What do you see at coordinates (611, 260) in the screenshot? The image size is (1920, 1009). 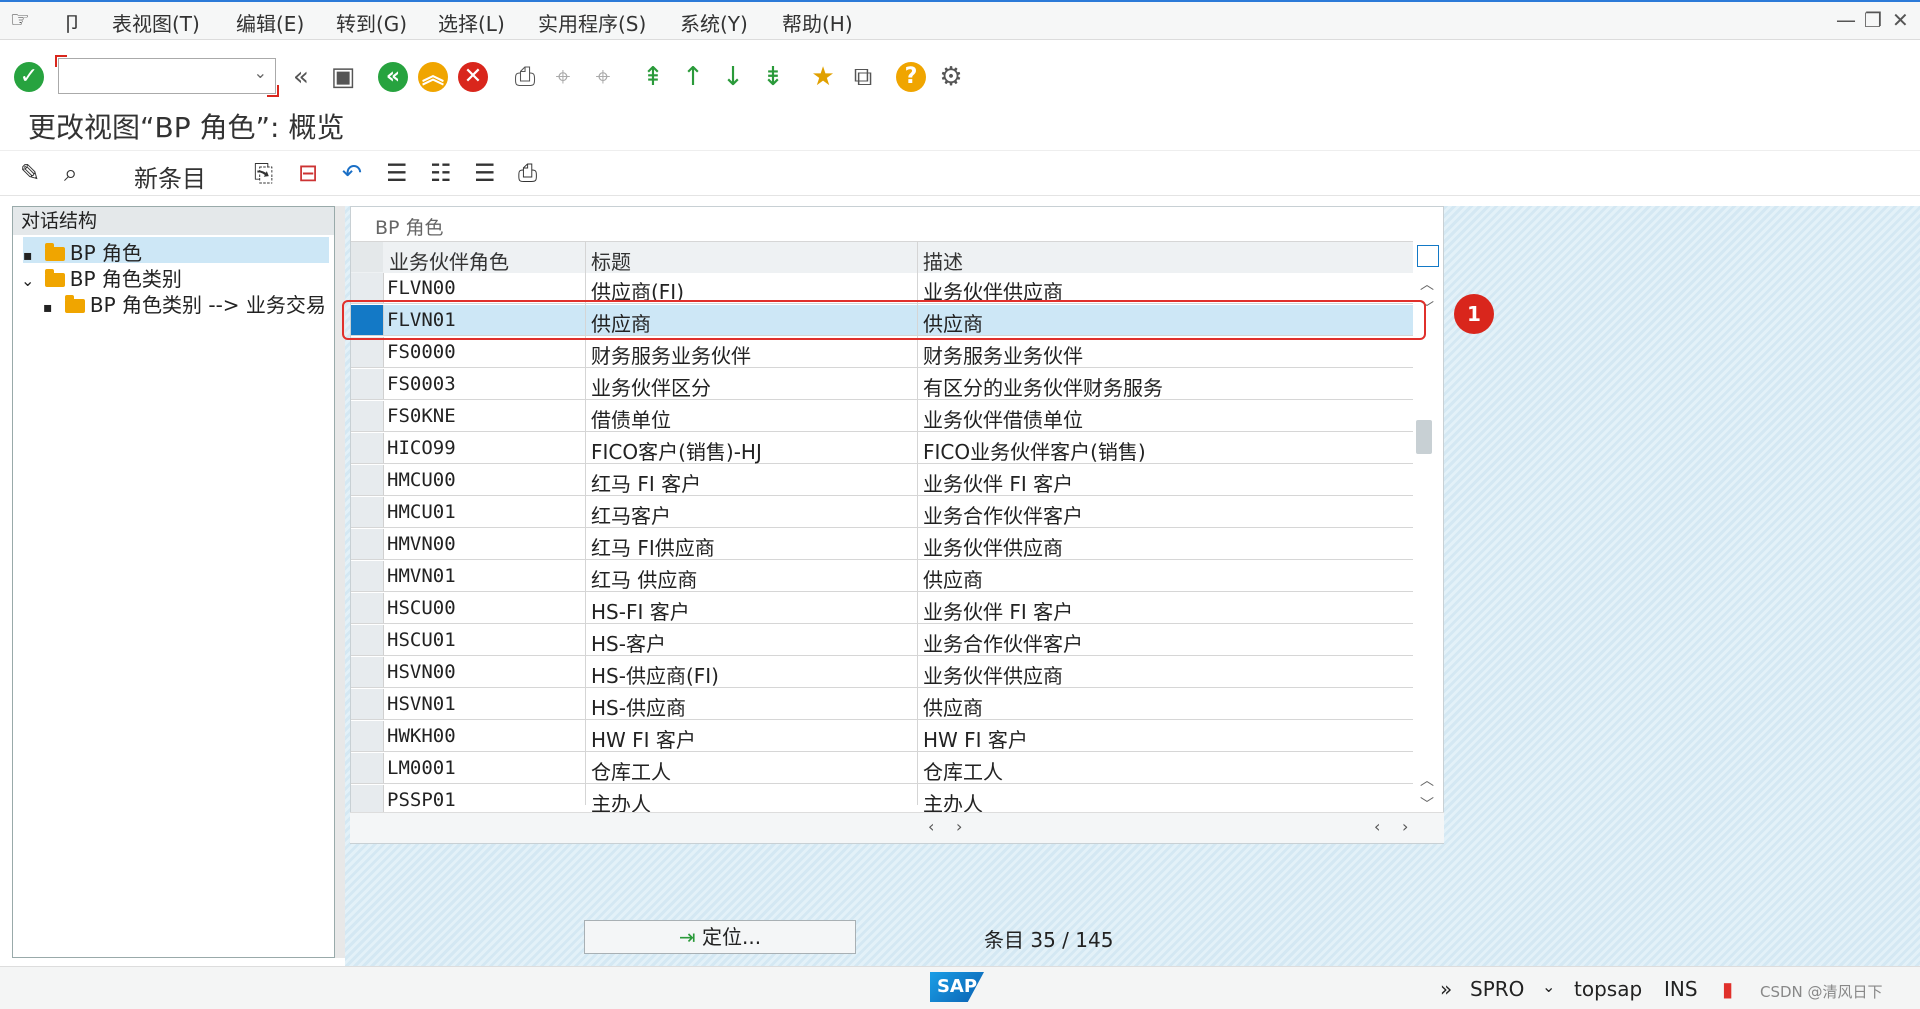 I see `column-header-title: 标题` at bounding box center [611, 260].